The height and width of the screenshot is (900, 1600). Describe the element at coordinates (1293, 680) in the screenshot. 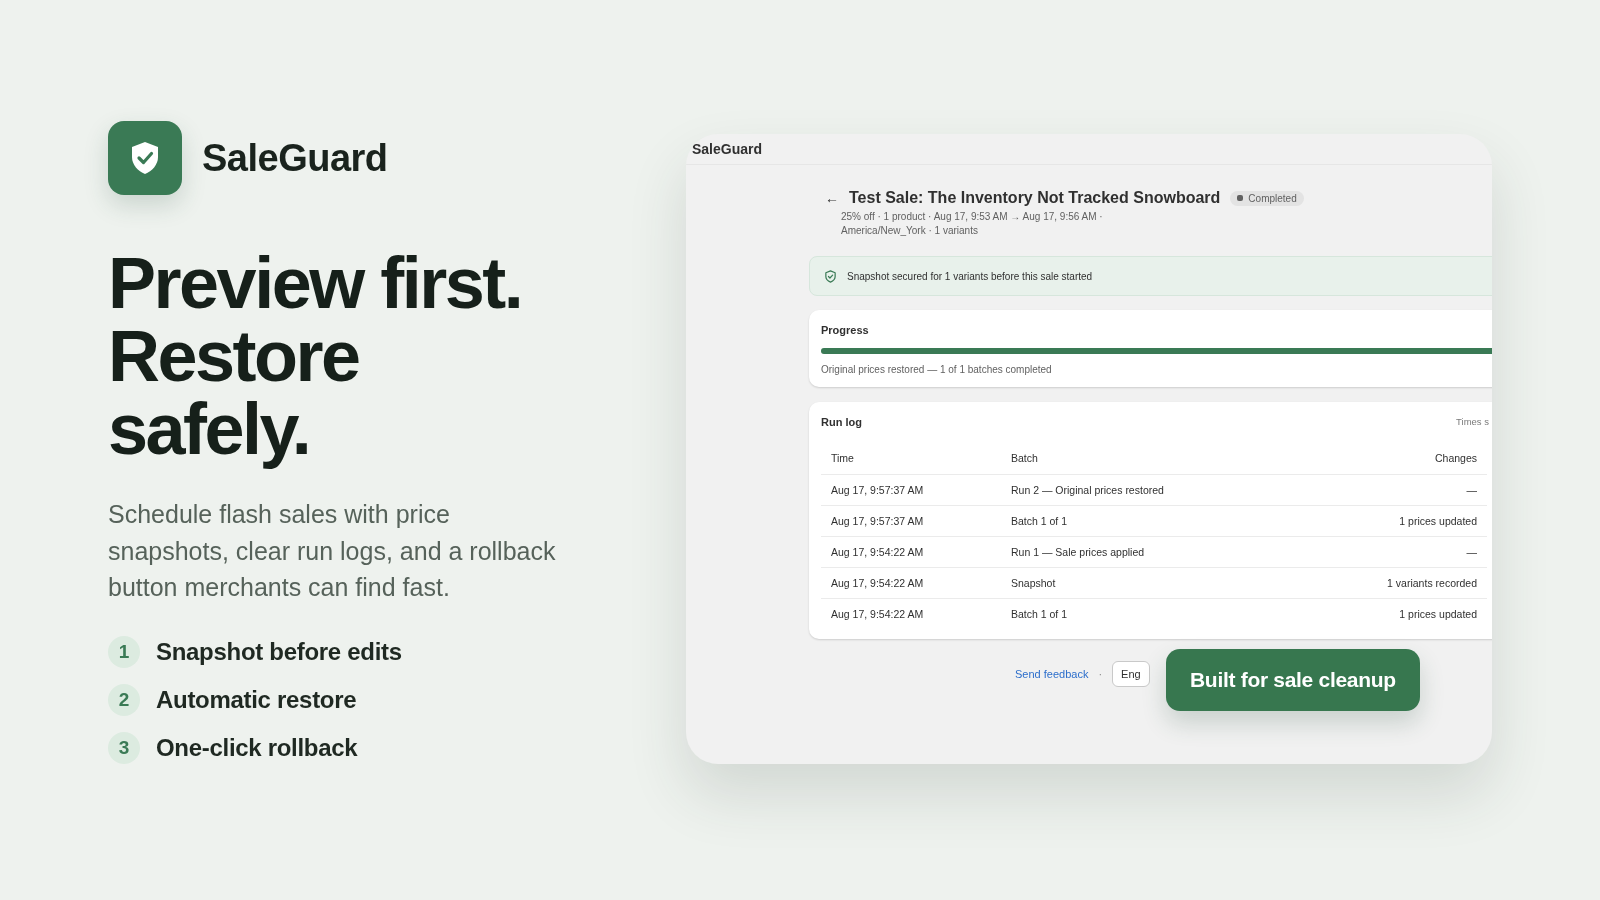

I see `callout-badge: Built for sale cleanup` at that location.